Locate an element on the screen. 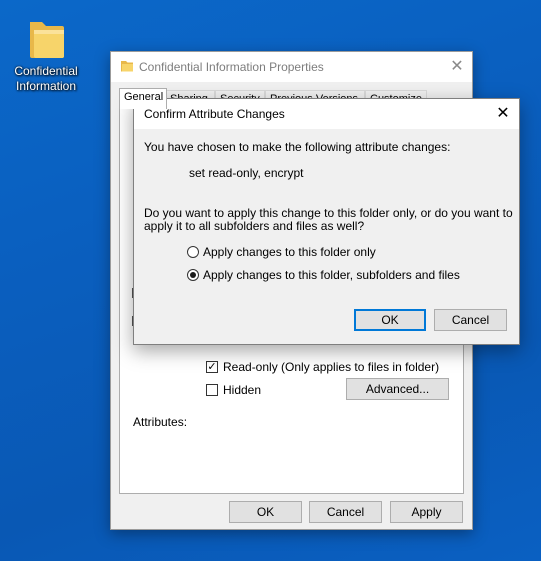 The image size is (541, 561). hidden-label: Hidden is located at coordinates (242, 390).